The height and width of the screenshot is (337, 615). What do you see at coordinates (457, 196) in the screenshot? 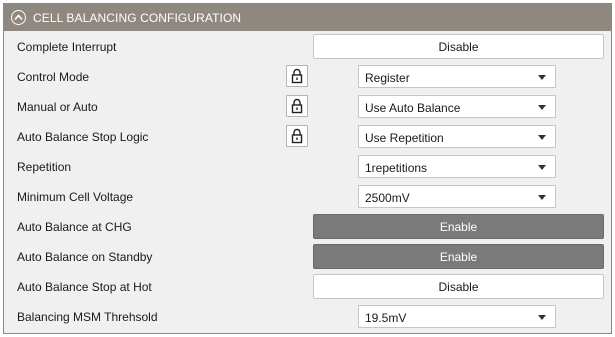
I see `minimum-cell-voltage-select: 2500mV` at bounding box center [457, 196].